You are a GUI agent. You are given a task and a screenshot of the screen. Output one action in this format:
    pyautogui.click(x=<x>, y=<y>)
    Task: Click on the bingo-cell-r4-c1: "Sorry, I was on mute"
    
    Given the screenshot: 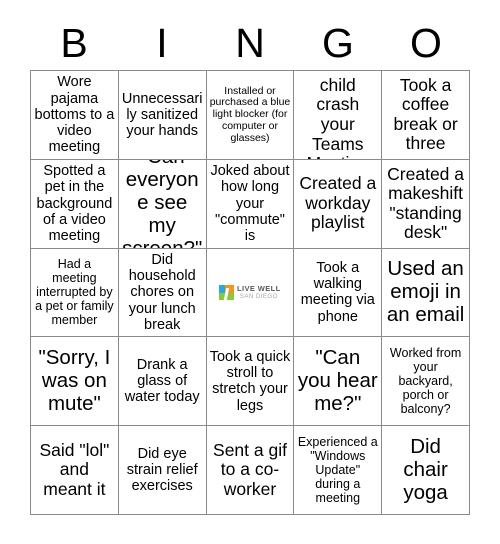 What is the action you would take?
    pyautogui.click(x=75, y=382)
    